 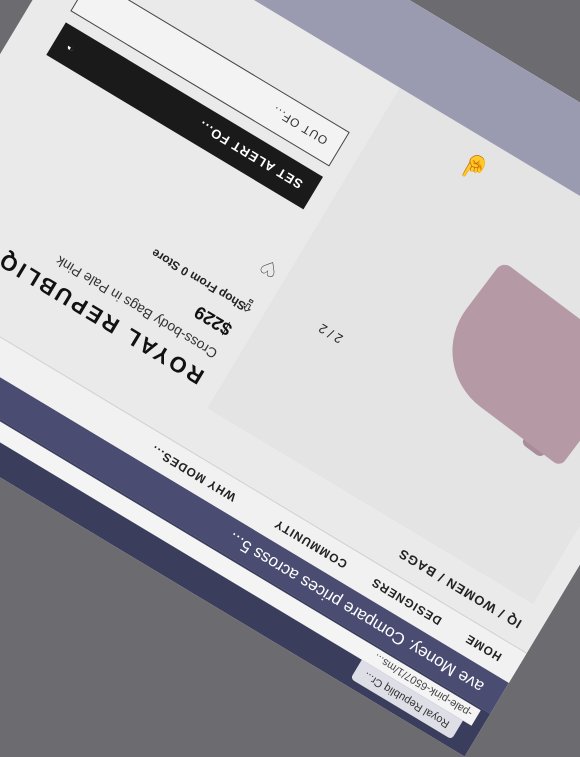 What do you see at coordinates (330, 333) in the screenshot?
I see `image-counter: 2 / 2` at bounding box center [330, 333].